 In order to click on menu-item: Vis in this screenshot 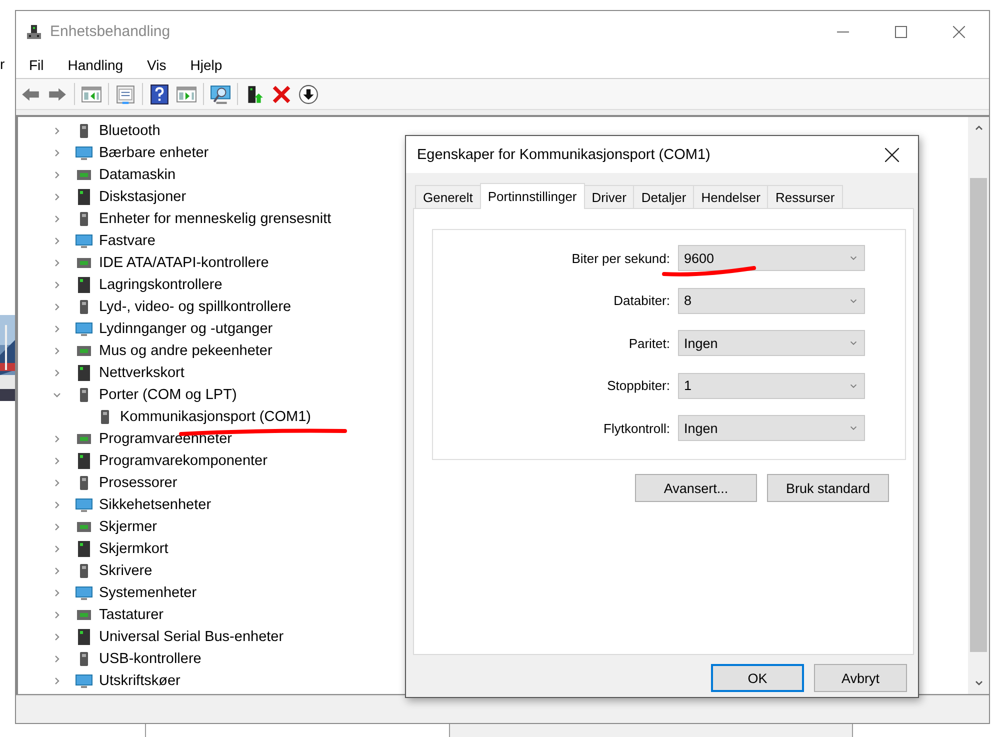, I will do `click(157, 65)`.